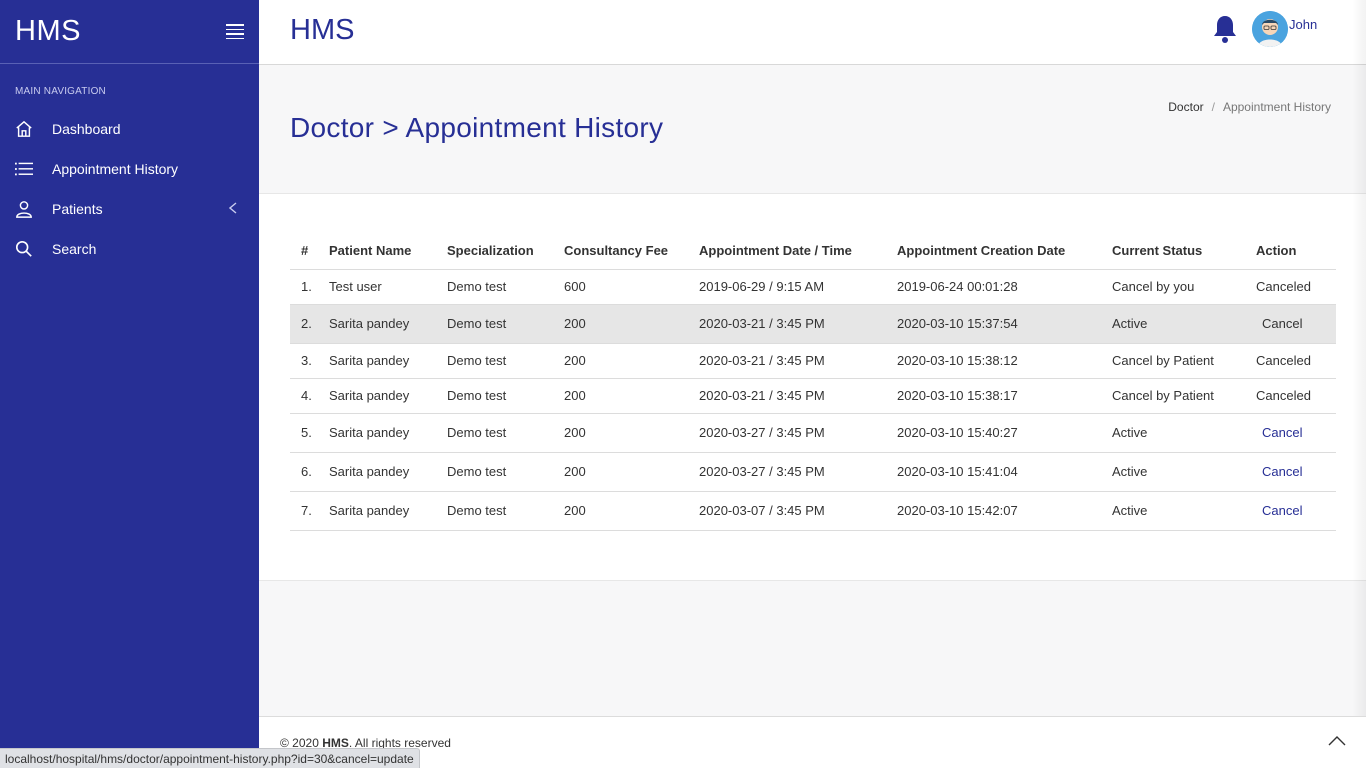  What do you see at coordinates (388, 251) in the screenshot?
I see `column-header: Patient Name` at bounding box center [388, 251].